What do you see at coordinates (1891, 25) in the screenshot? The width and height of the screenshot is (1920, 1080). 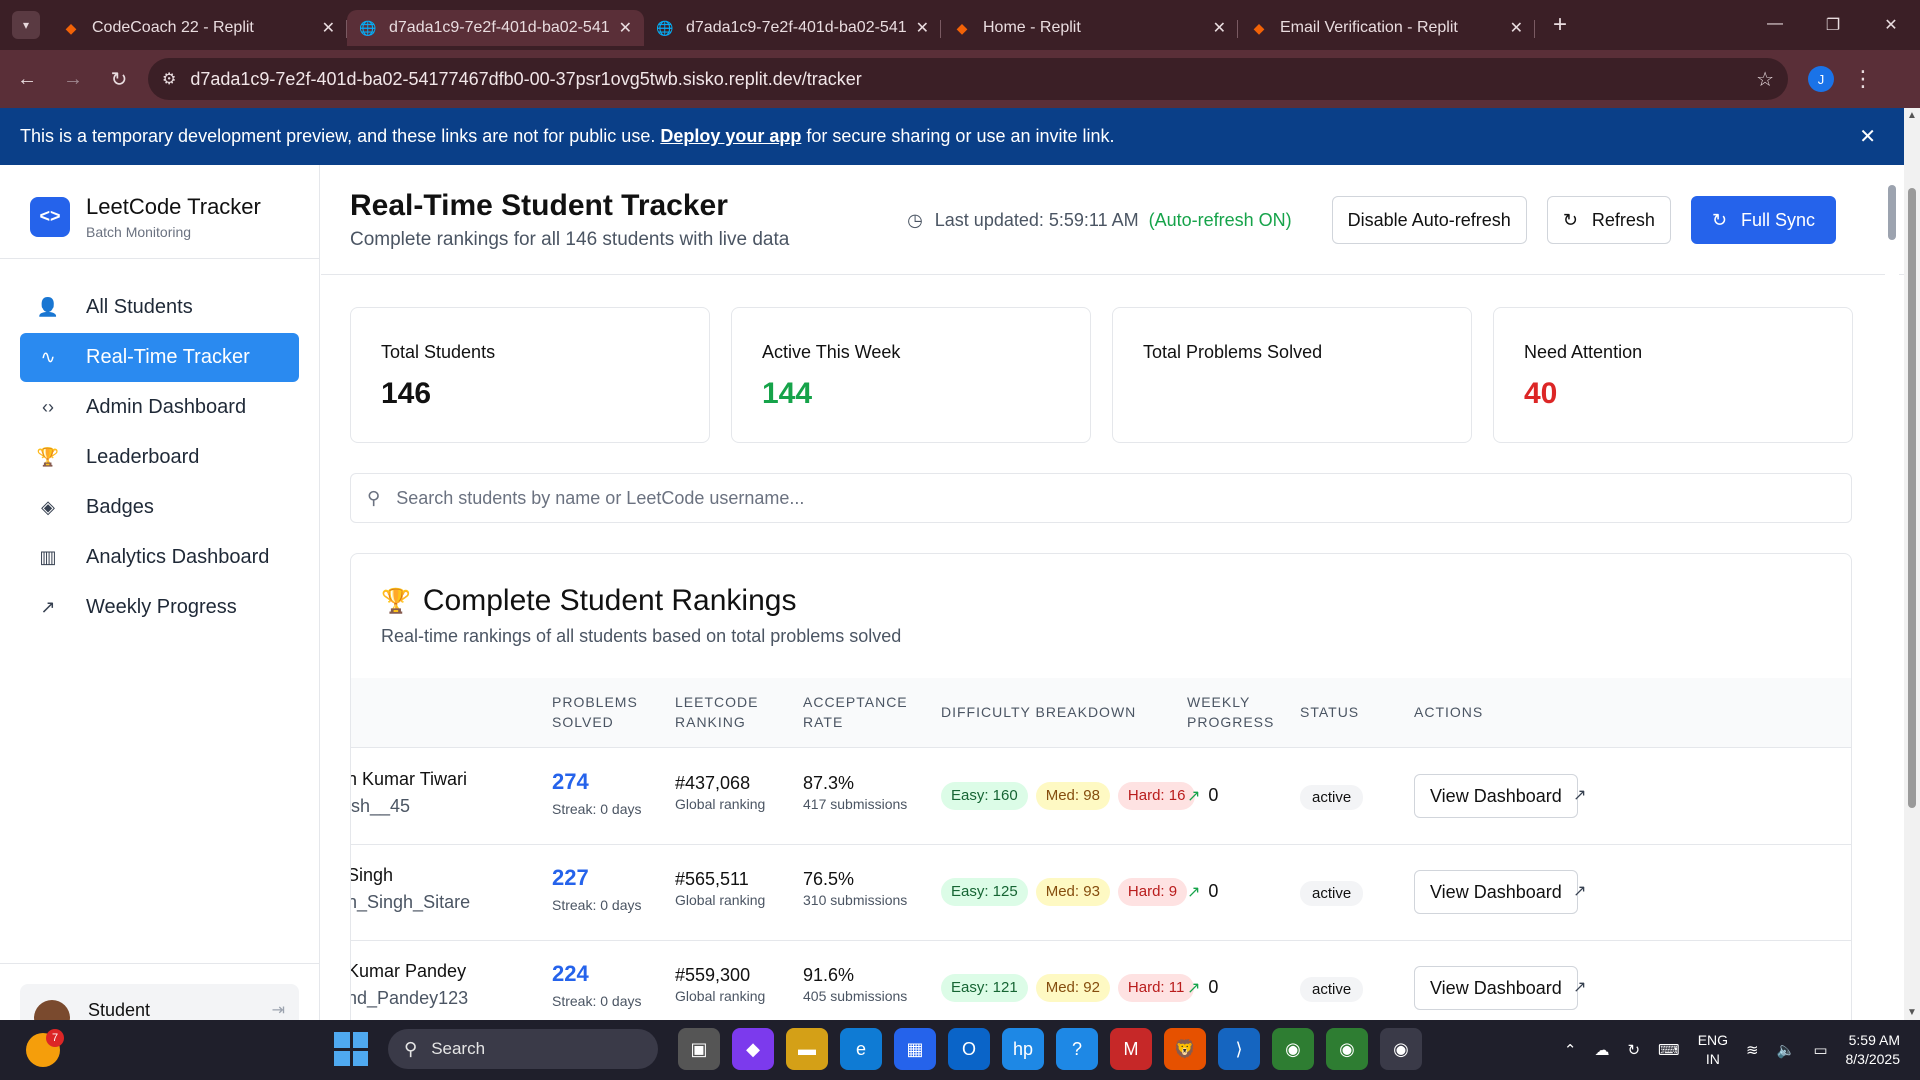 I see `close-window-button: ✕` at bounding box center [1891, 25].